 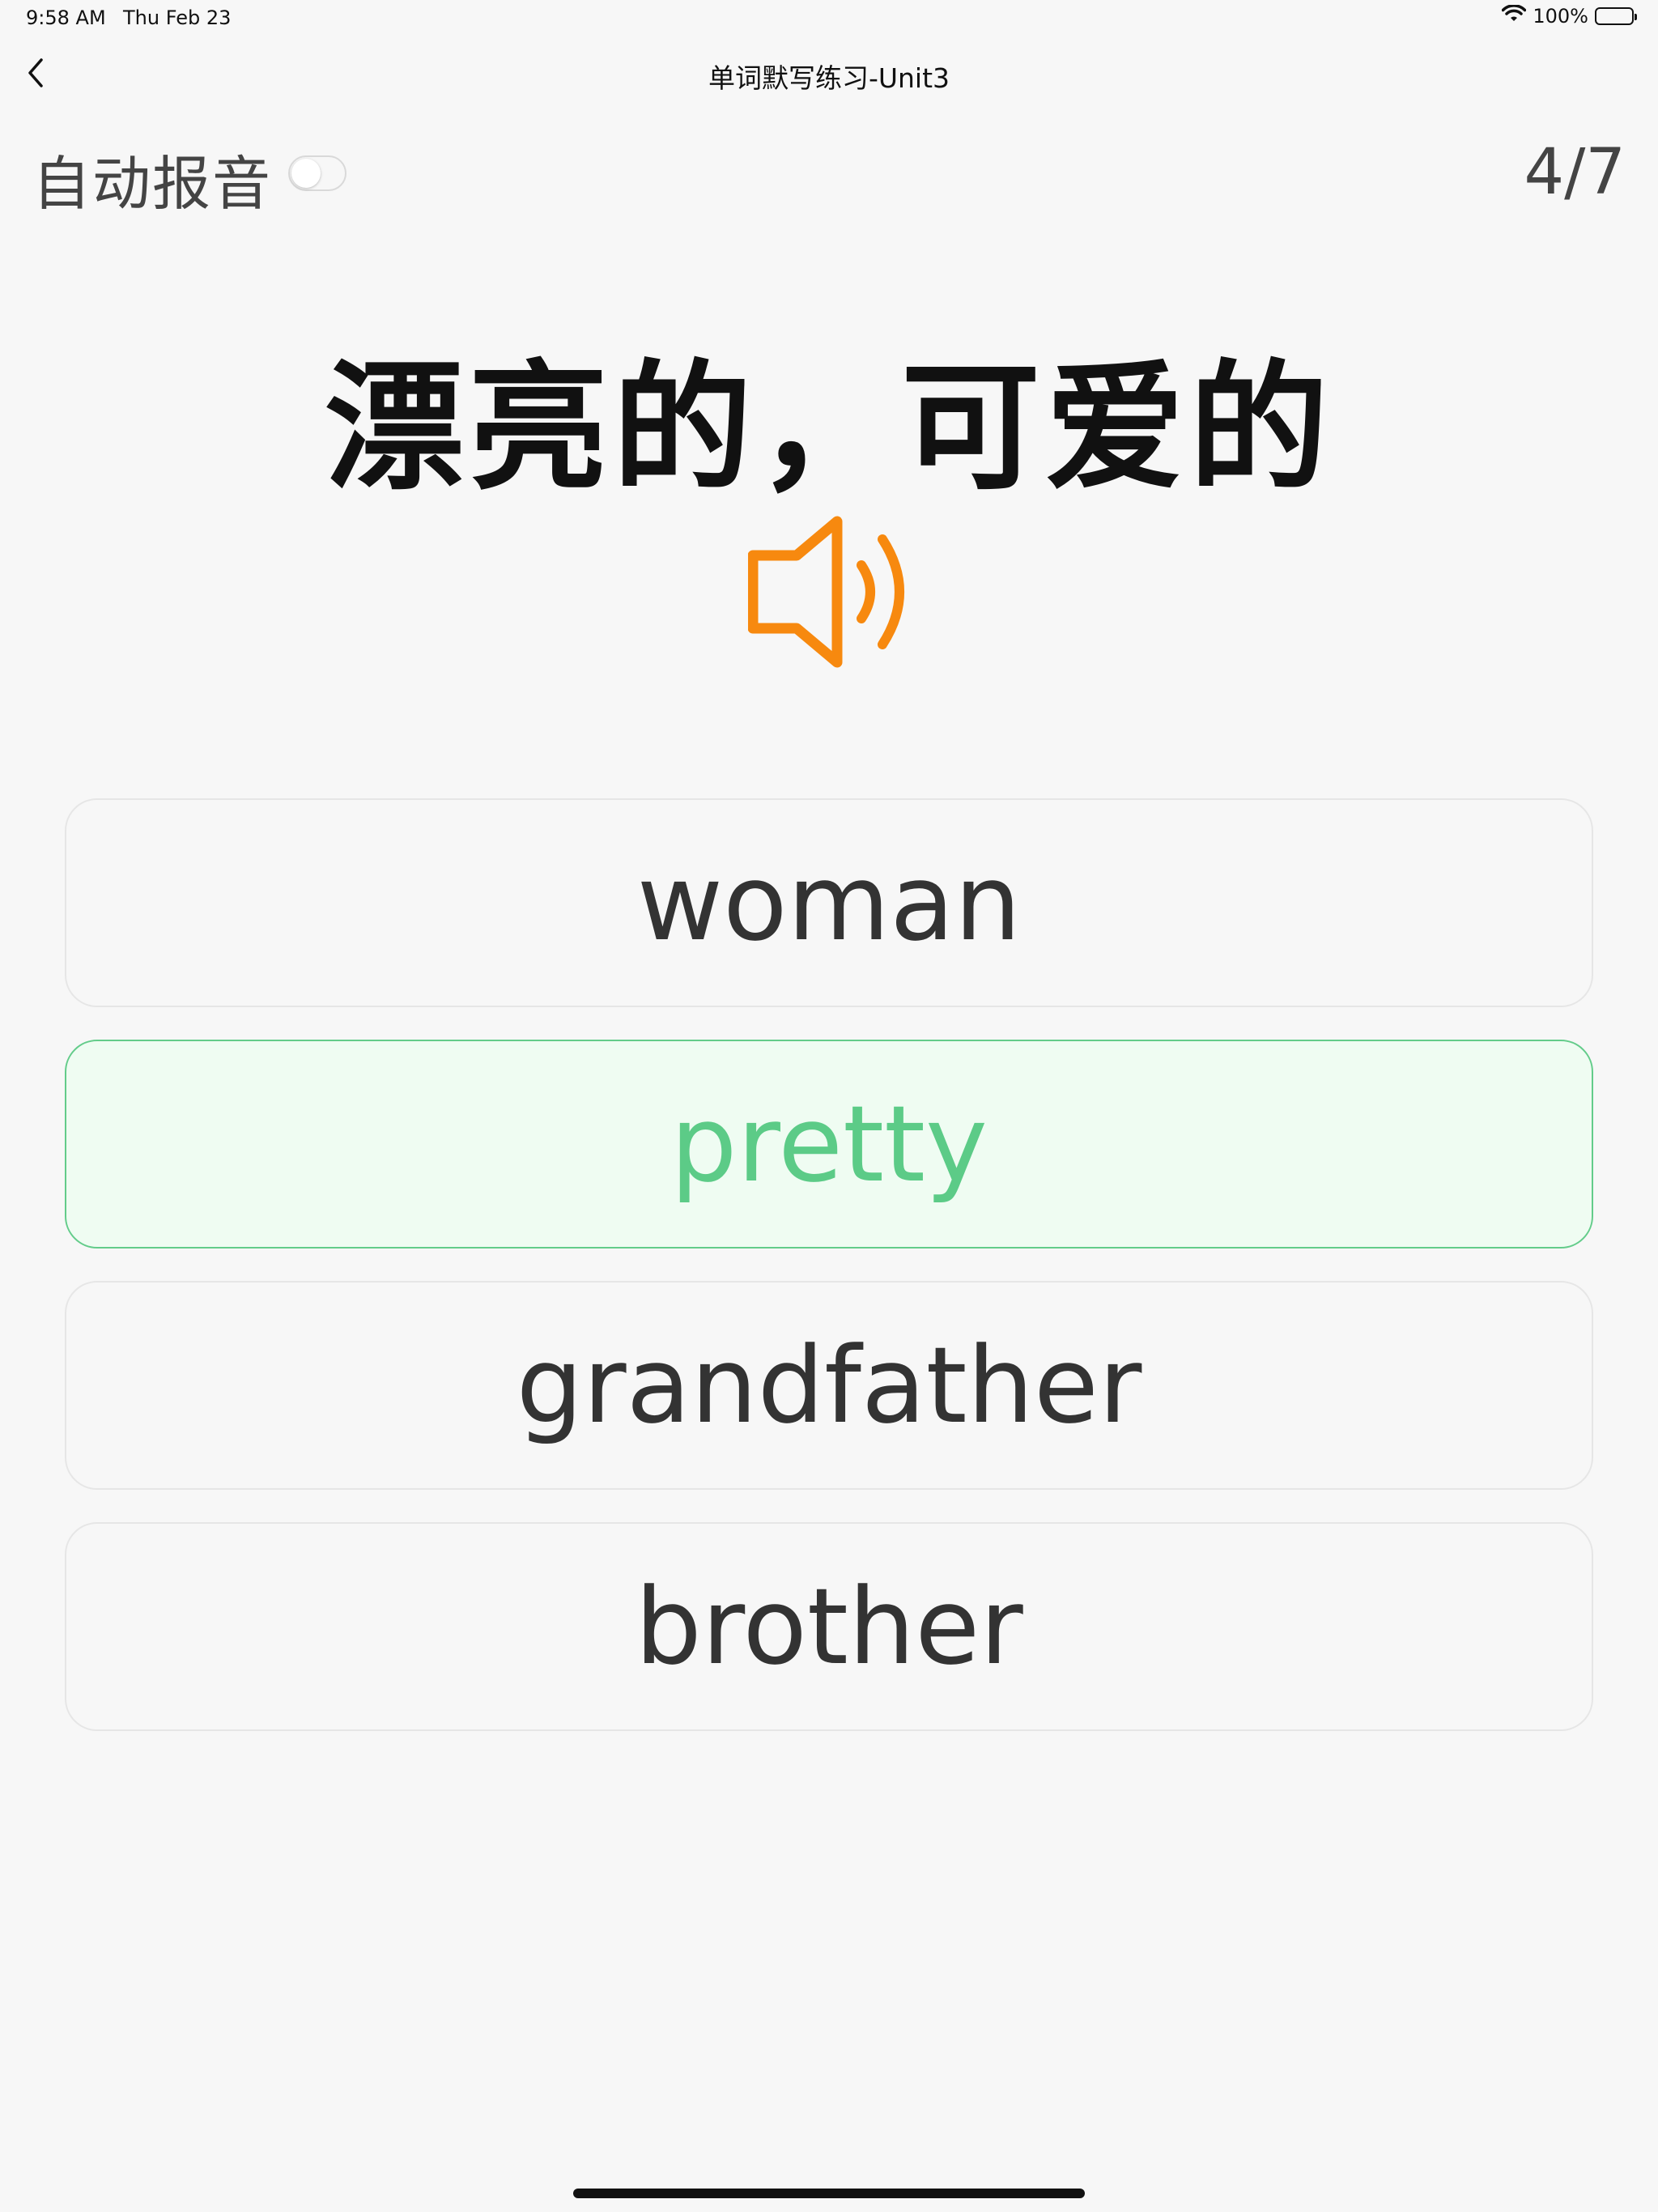 I want to click on page-title: 单词默写练习-Unit3, so click(x=829, y=78).